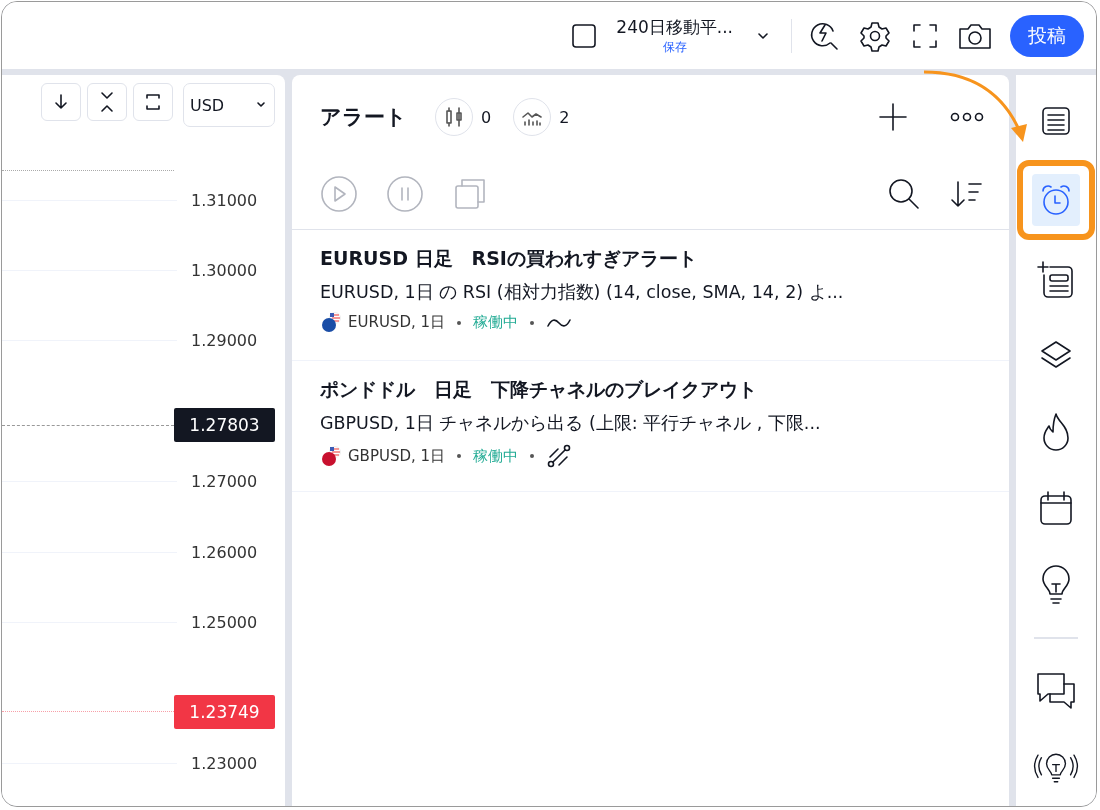 This screenshot has width=1100, height=810. I want to click on arrow-down-icon, so click(61, 102).